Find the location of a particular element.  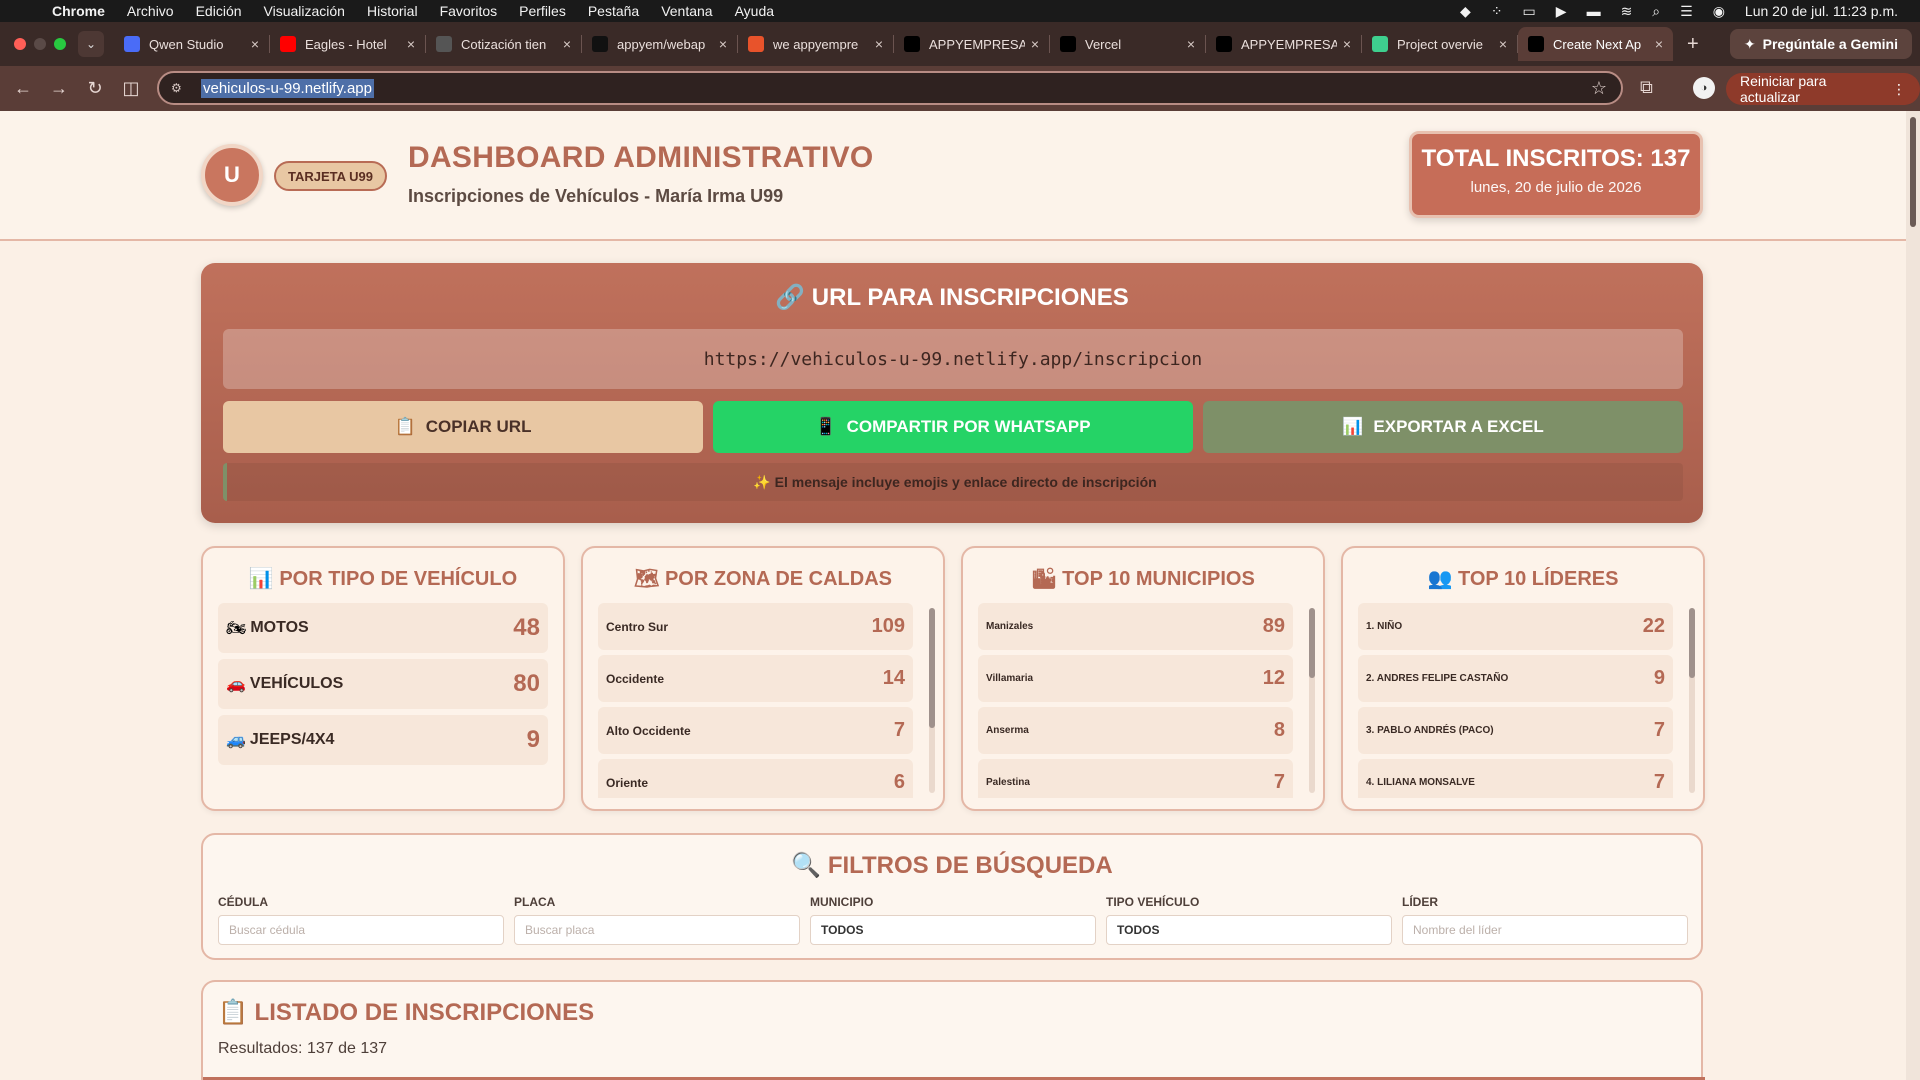

tab-3: Cotización tien × is located at coordinates (503, 44).